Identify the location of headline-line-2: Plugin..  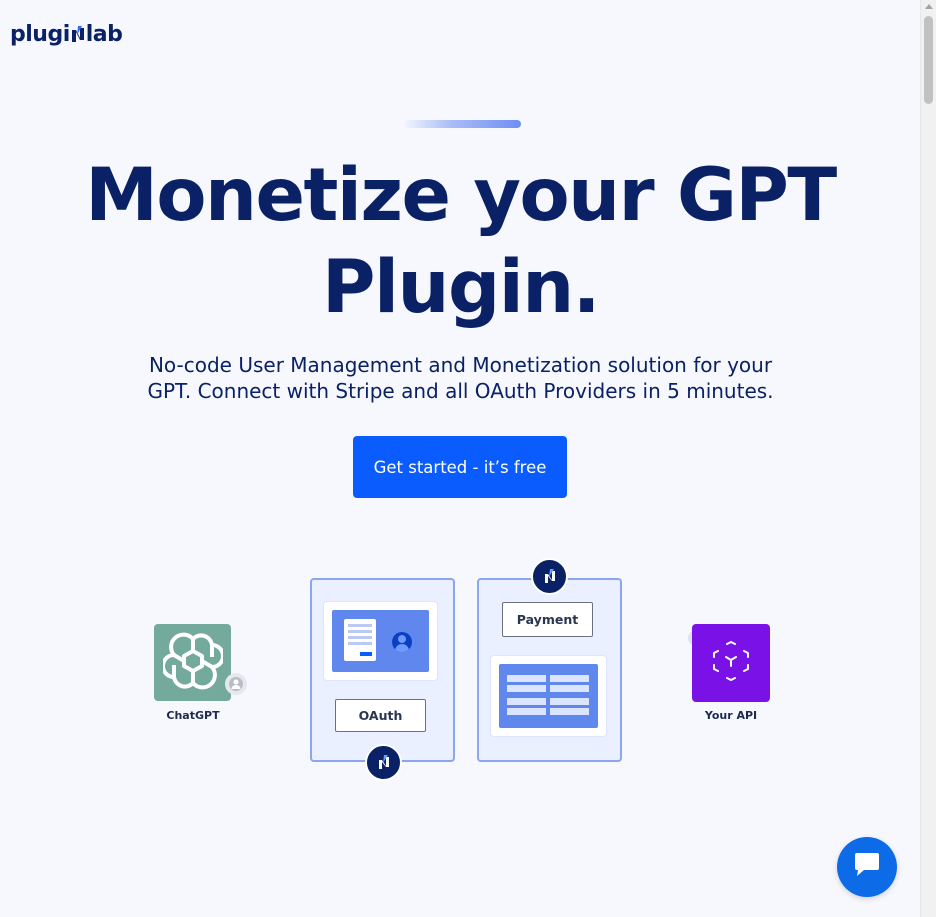
(461, 287).